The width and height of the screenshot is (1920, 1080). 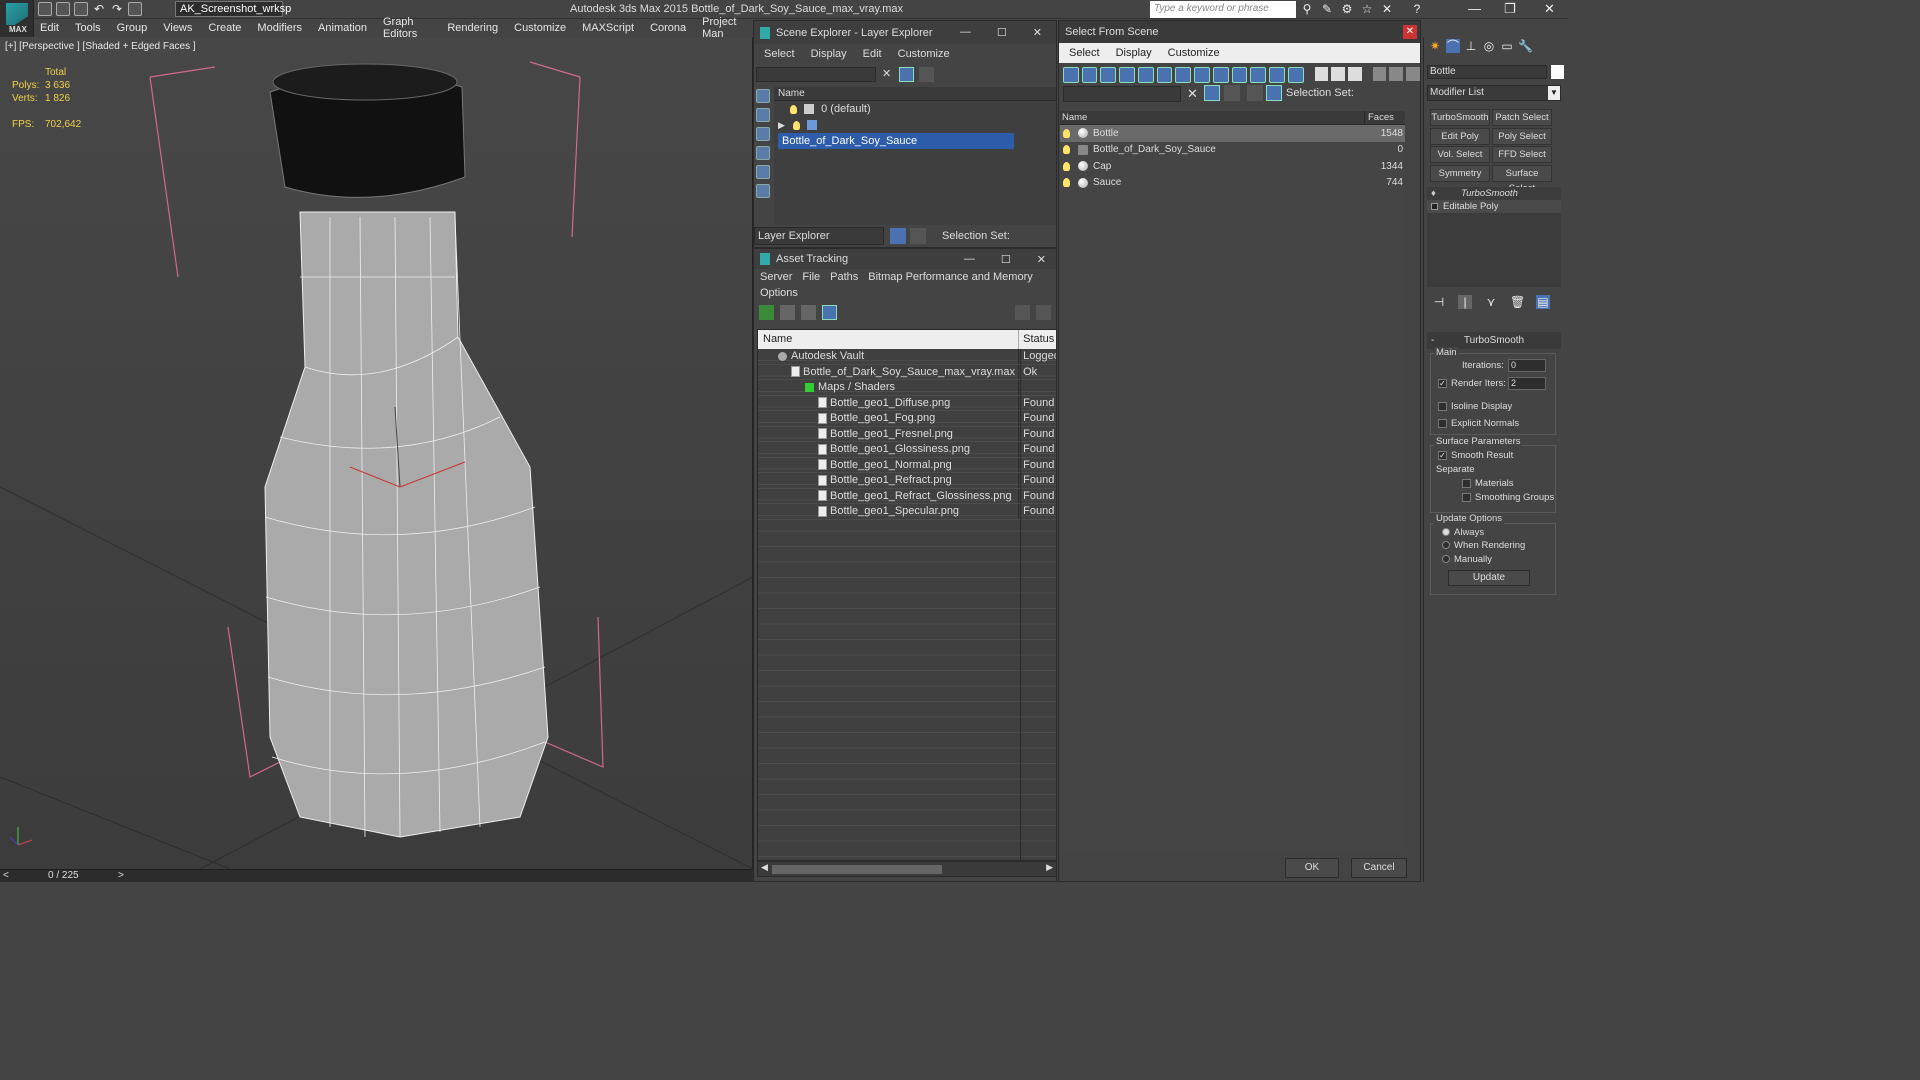 I want to click on expand-icon: ▶, so click(x=781, y=125).